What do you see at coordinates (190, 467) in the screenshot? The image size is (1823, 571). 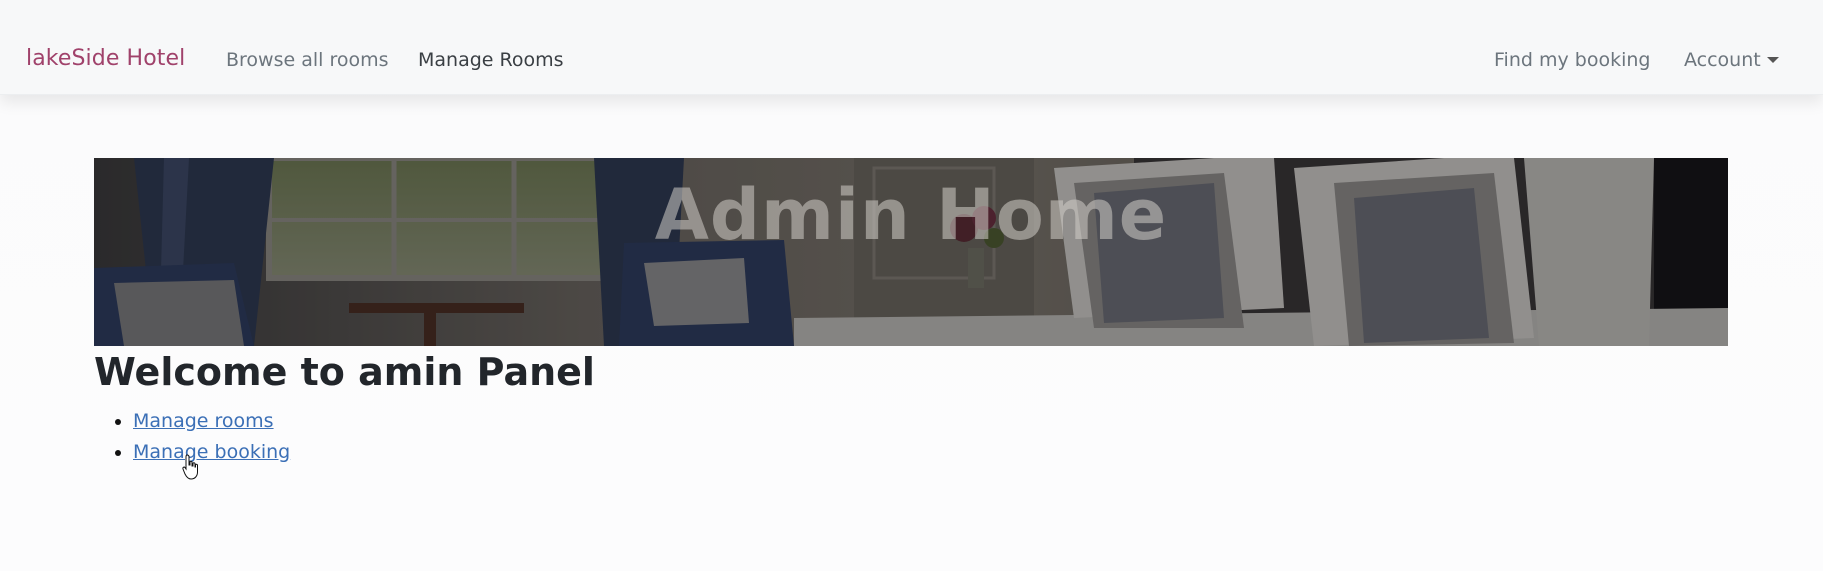 I see `hand-cursor-icon` at bounding box center [190, 467].